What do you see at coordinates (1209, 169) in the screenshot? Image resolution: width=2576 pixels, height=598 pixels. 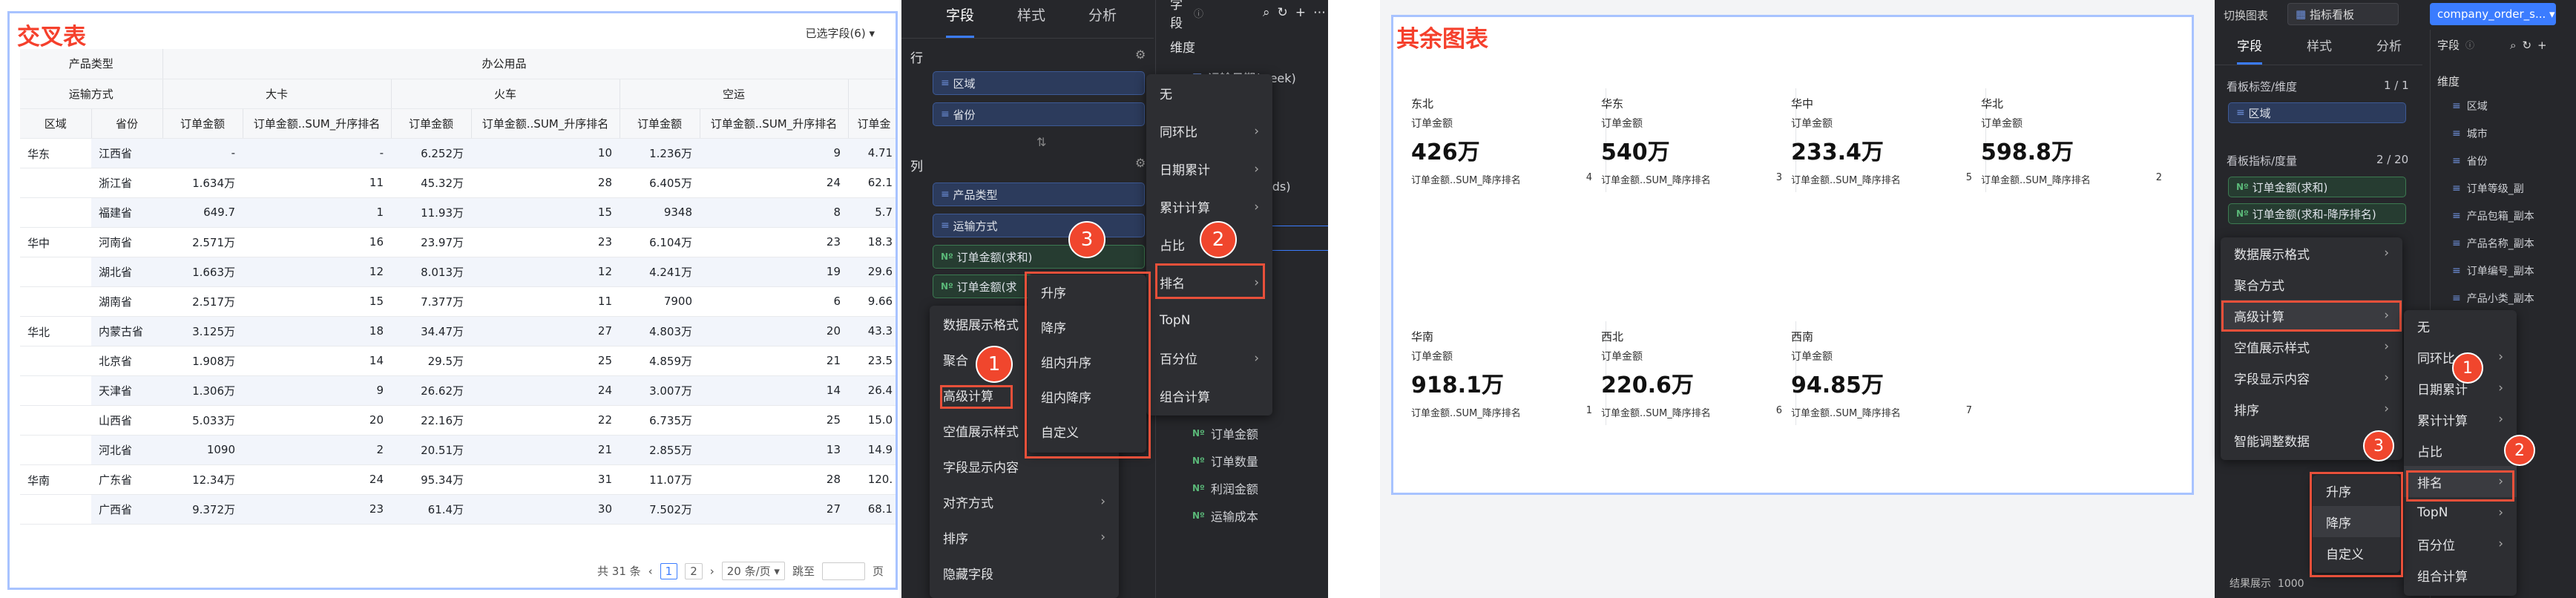 I see `menu-item: 日期累计 ›` at bounding box center [1209, 169].